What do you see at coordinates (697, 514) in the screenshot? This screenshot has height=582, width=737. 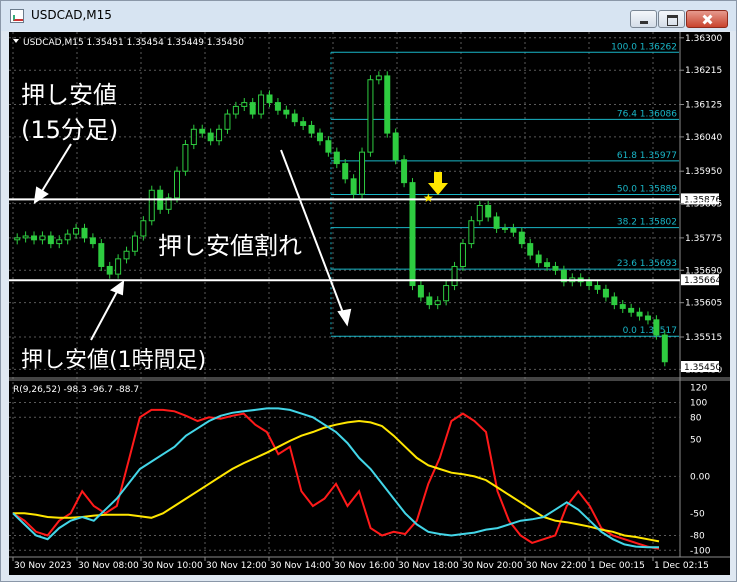 I see `indicator-tick-label: -50` at bounding box center [697, 514].